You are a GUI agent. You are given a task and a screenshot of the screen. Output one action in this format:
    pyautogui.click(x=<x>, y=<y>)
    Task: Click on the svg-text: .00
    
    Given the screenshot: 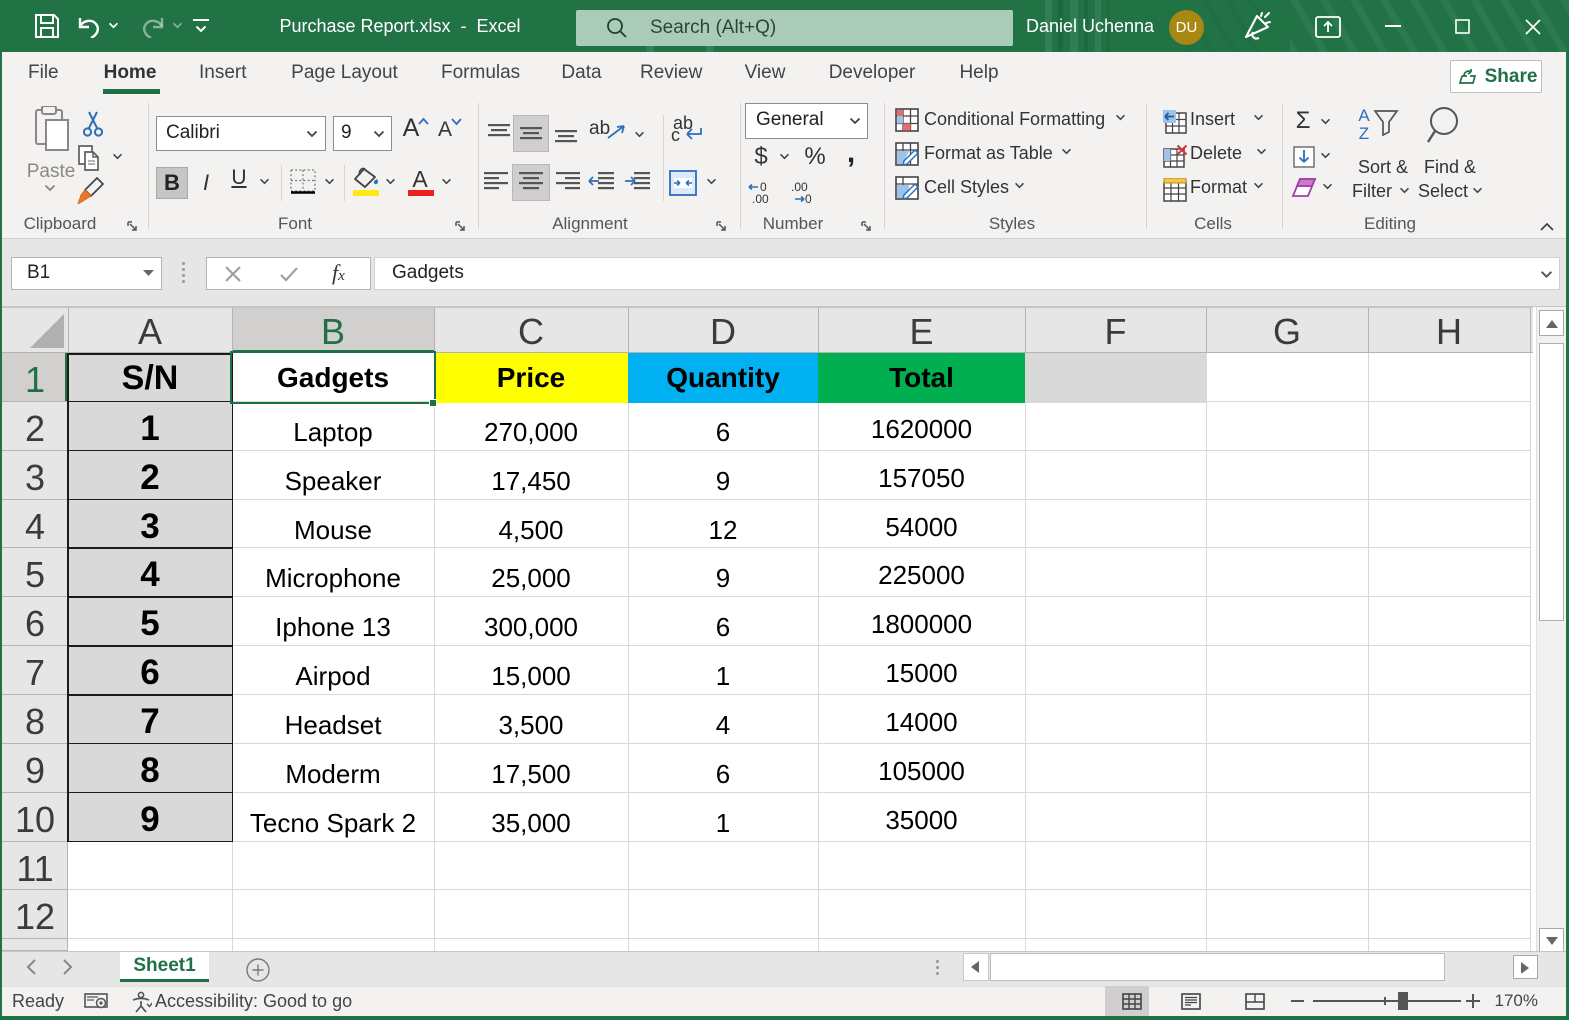 What is the action you would take?
    pyautogui.click(x=760, y=198)
    